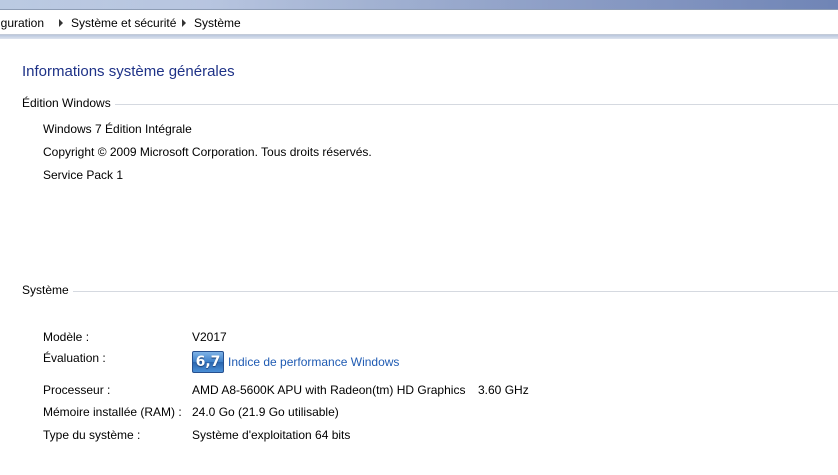 The width and height of the screenshot is (838, 475). What do you see at coordinates (47, 290) in the screenshot?
I see `section-heading-system: Système` at bounding box center [47, 290].